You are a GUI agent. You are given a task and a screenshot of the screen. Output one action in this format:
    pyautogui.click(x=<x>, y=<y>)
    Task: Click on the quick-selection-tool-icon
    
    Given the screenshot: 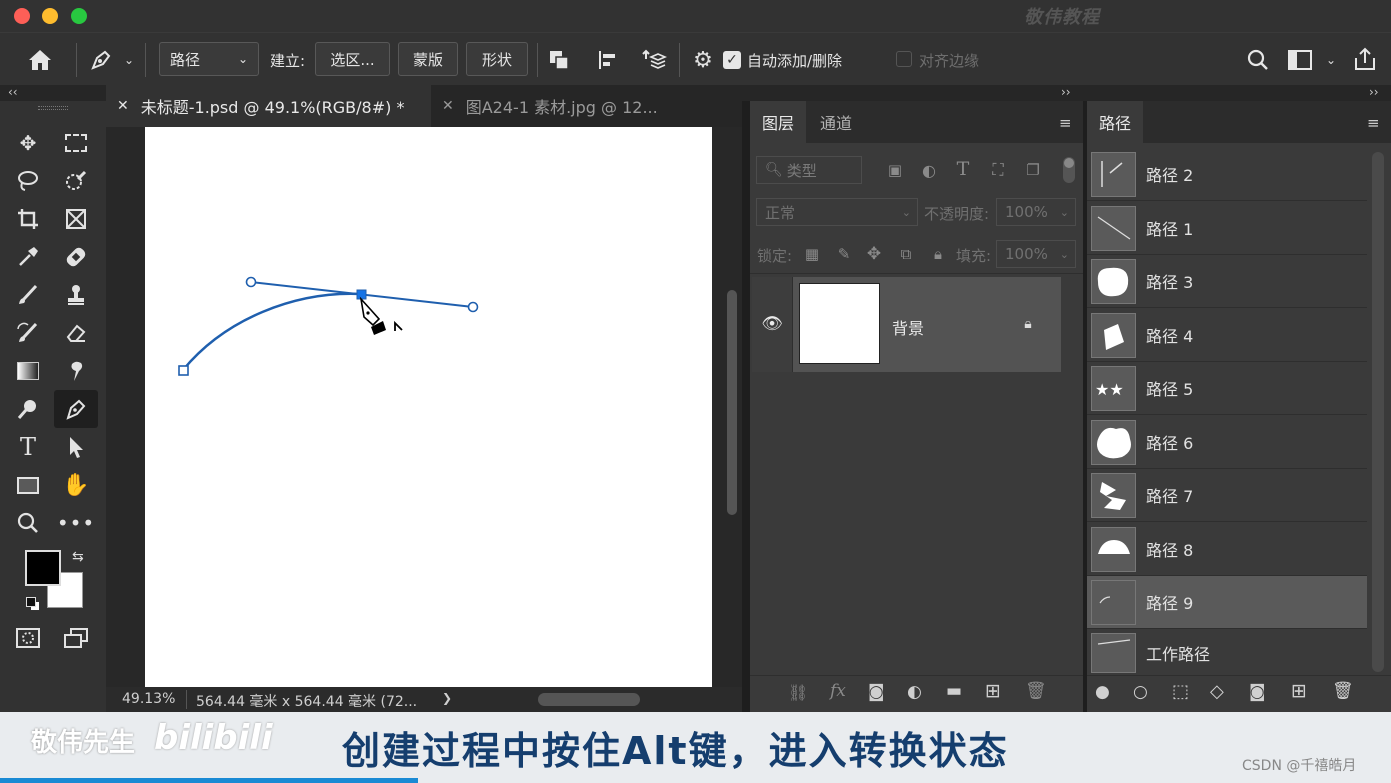 What is the action you would take?
    pyautogui.click(x=76, y=181)
    